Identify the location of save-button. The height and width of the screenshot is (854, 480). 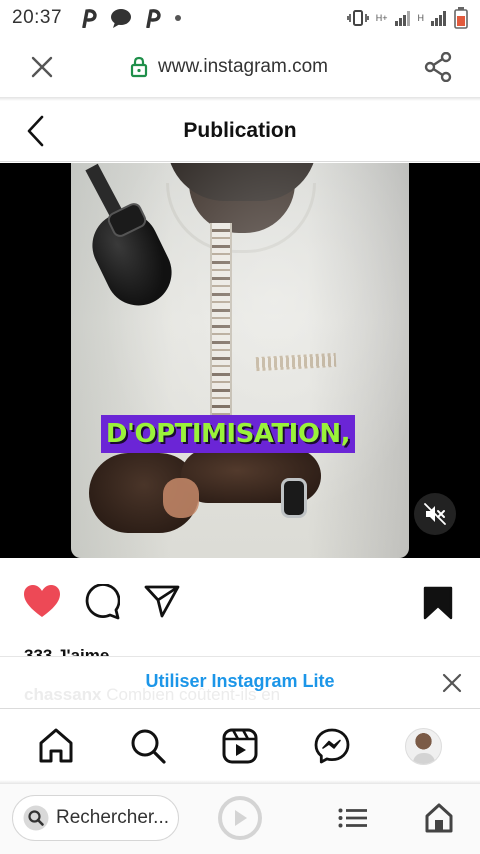
(438, 605).